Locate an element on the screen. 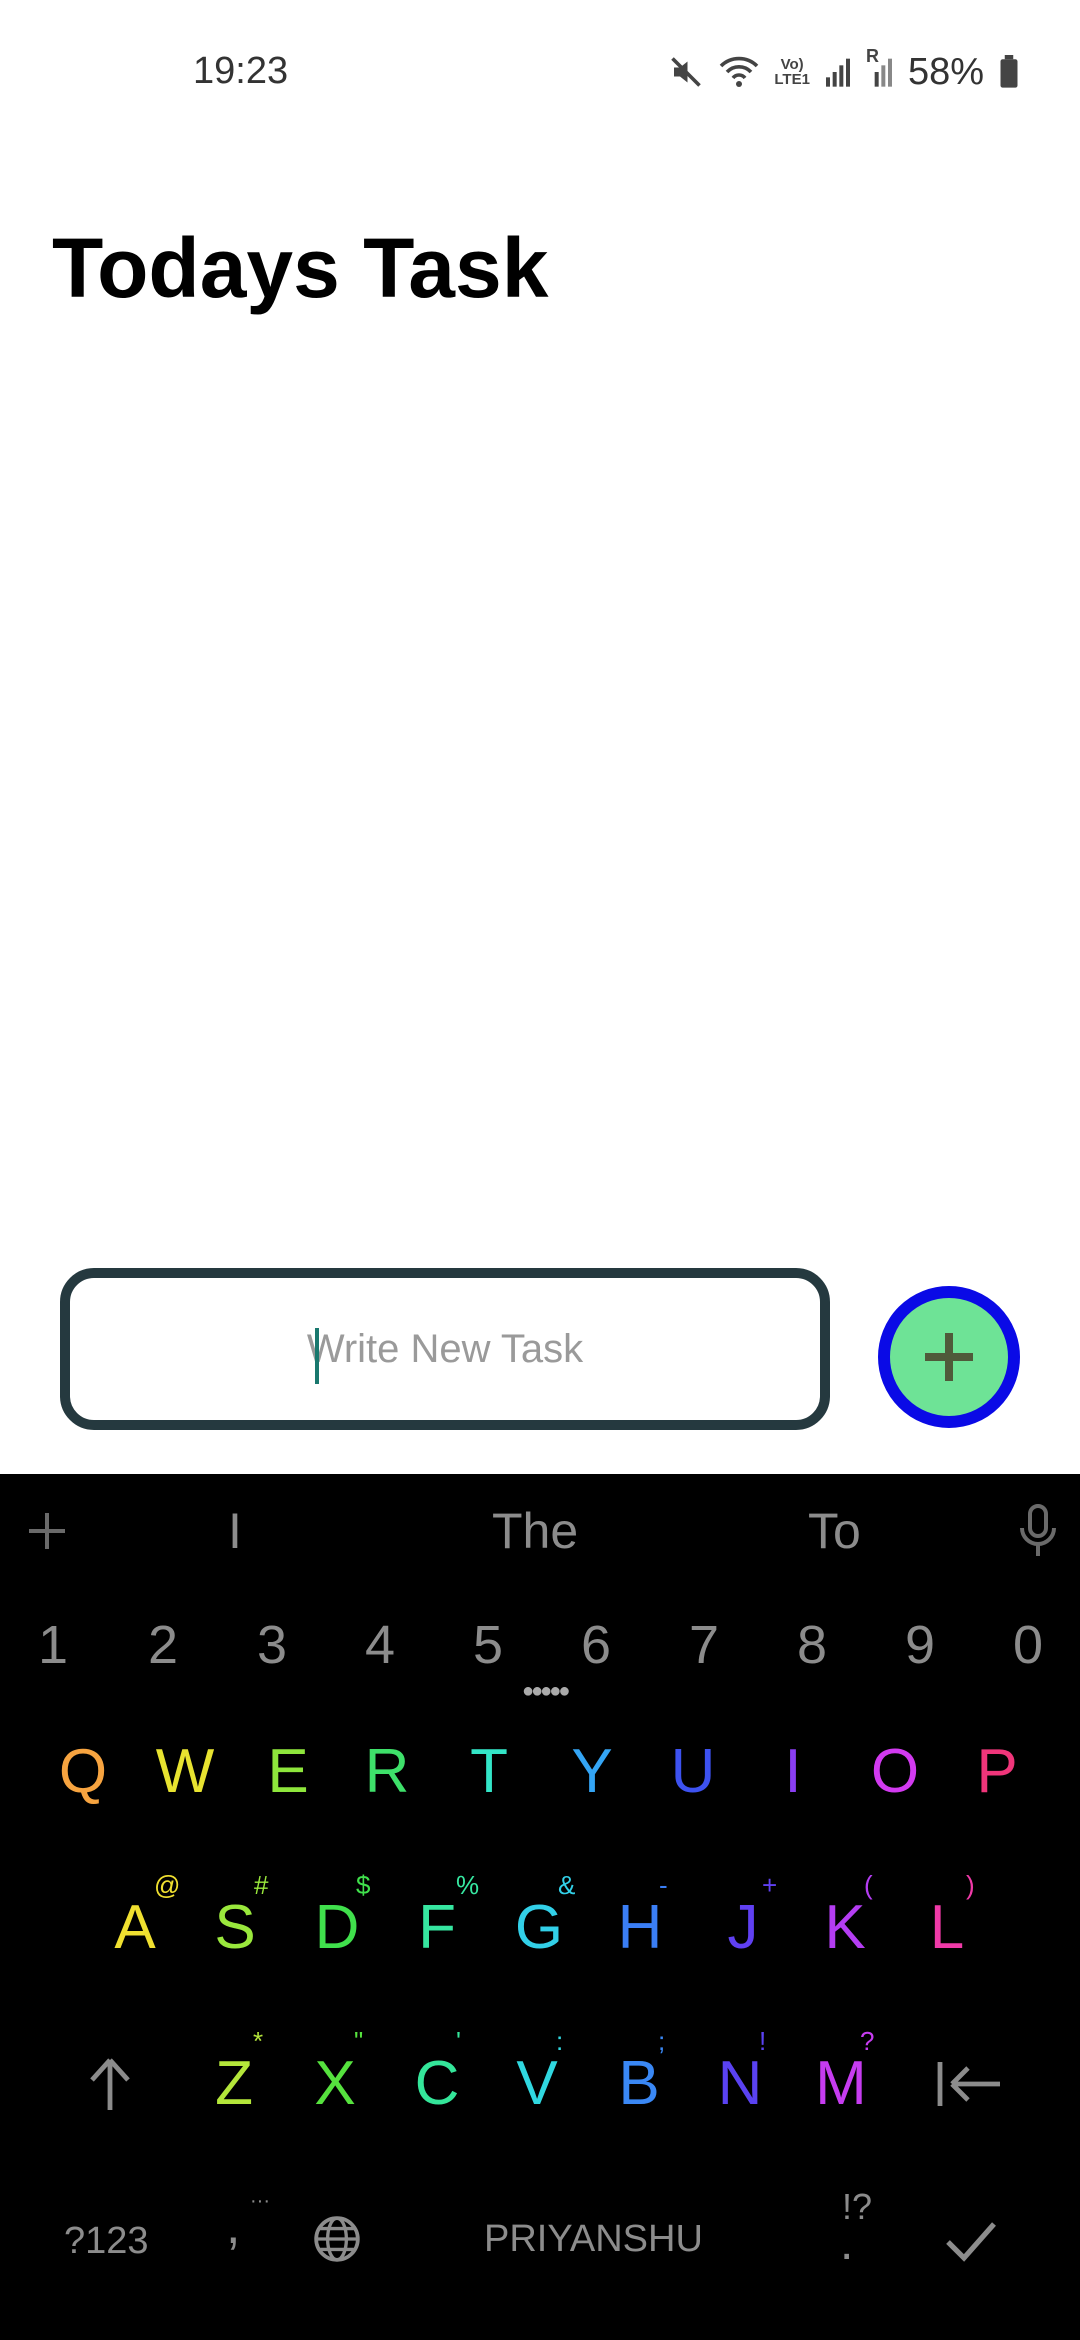  page-title: Todays Task is located at coordinates (300, 268).